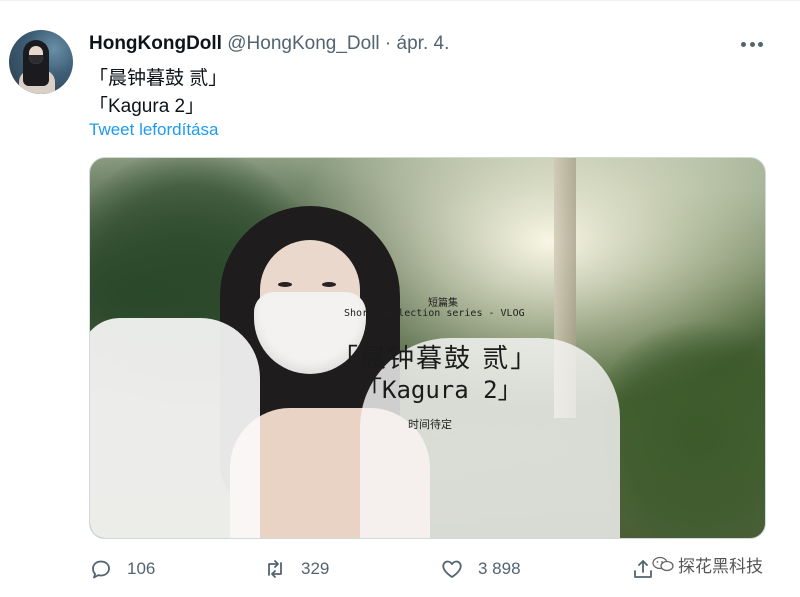 Image resolution: width=800 pixels, height=597 pixels. Describe the element at coordinates (303, 43) in the screenshot. I see `user-handle: @HongKong_Doll` at that location.